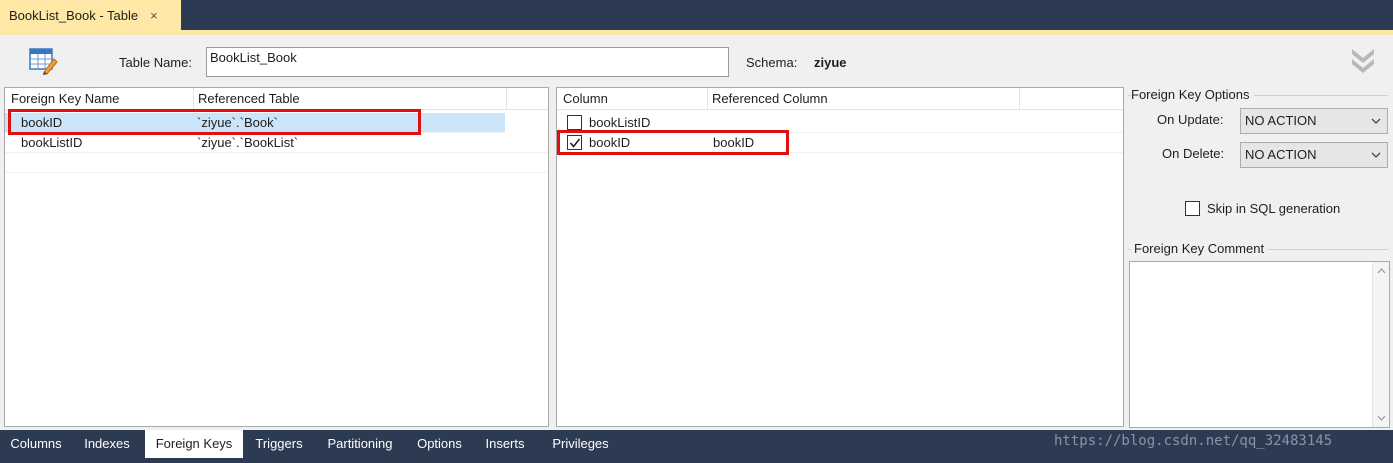 The image size is (1393, 463). What do you see at coordinates (1192, 208) in the screenshot?
I see `skip-sql-checkbox` at bounding box center [1192, 208].